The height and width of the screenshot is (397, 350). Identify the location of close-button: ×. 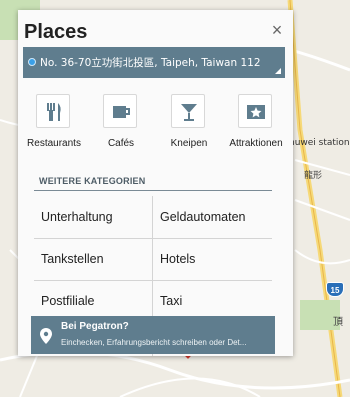
(277, 30).